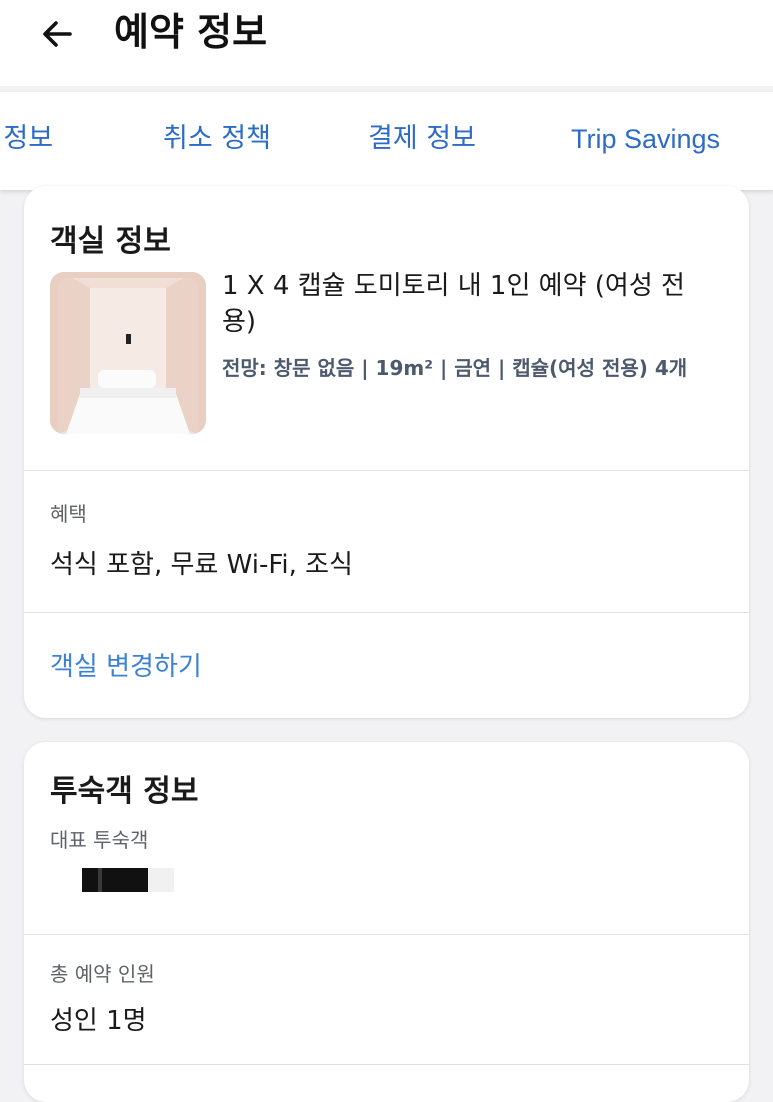 The image size is (773, 1102). Describe the element at coordinates (128, 880) in the screenshot. I see `redacted-guest-name` at that location.